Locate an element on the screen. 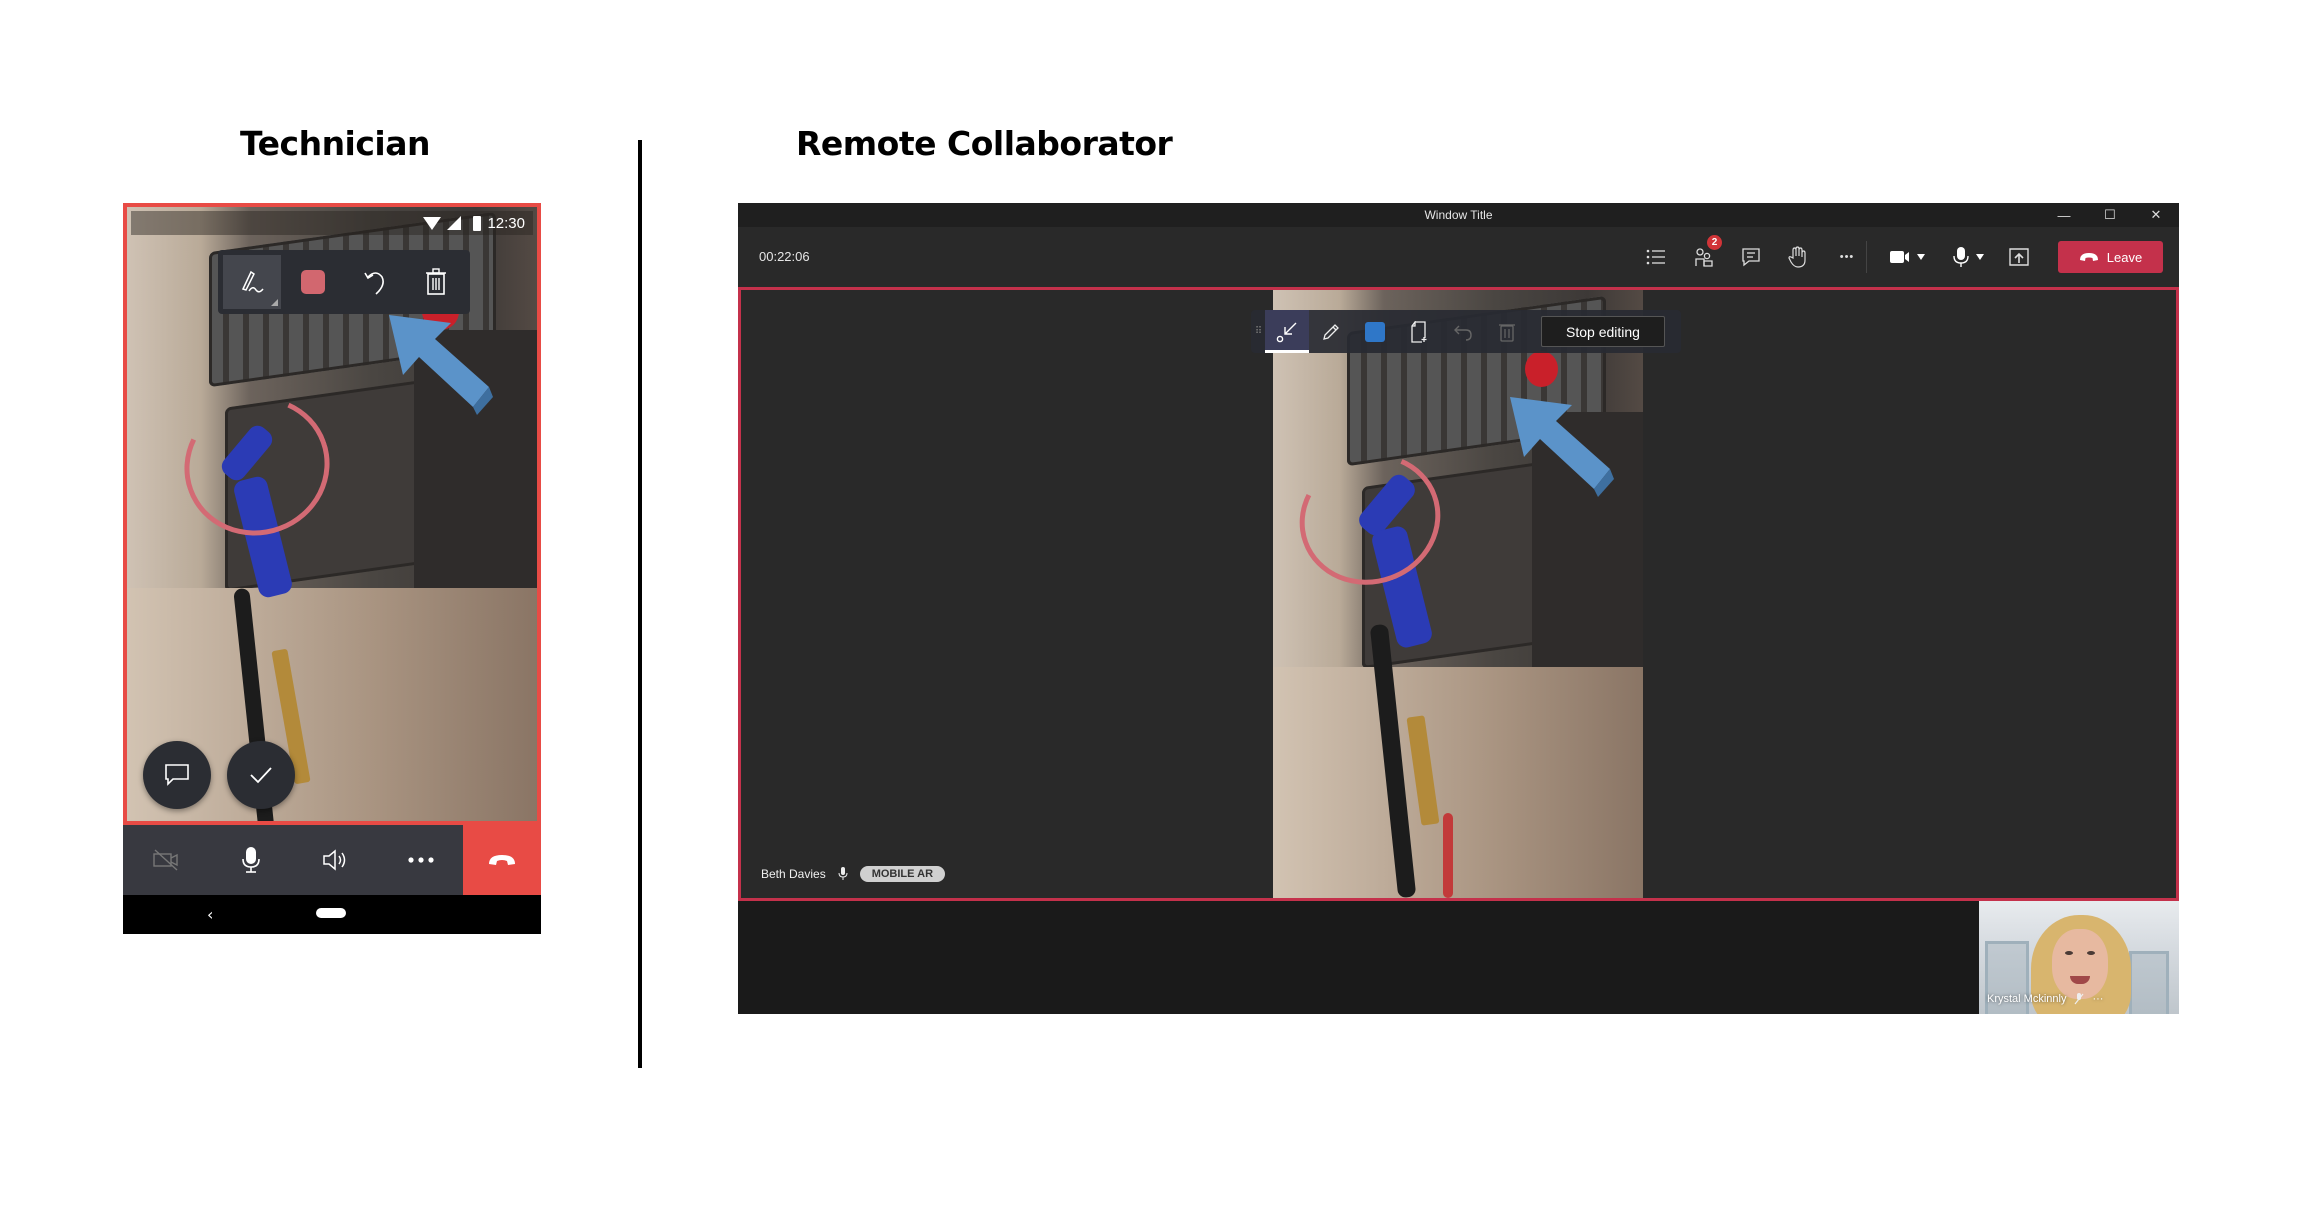 The width and height of the screenshot is (2310, 1208). page-add-icon is located at coordinates (1419, 331).